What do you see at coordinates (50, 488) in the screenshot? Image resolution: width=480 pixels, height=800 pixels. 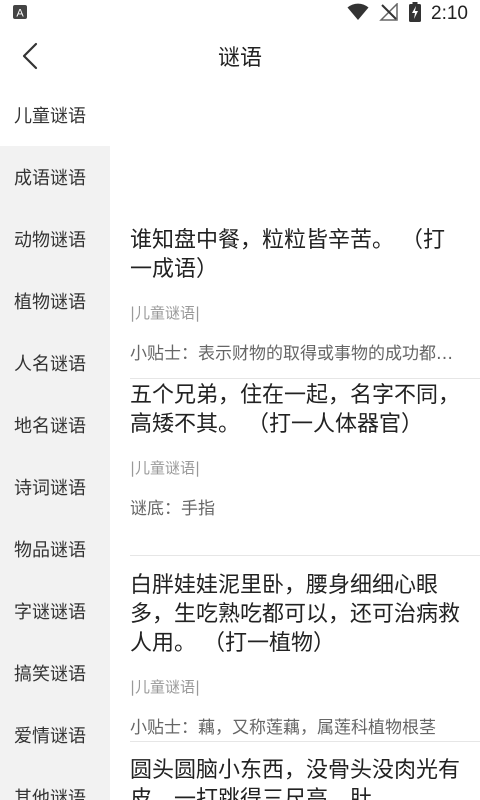 I see `sidebar-item-label: 诗词谜语` at bounding box center [50, 488].